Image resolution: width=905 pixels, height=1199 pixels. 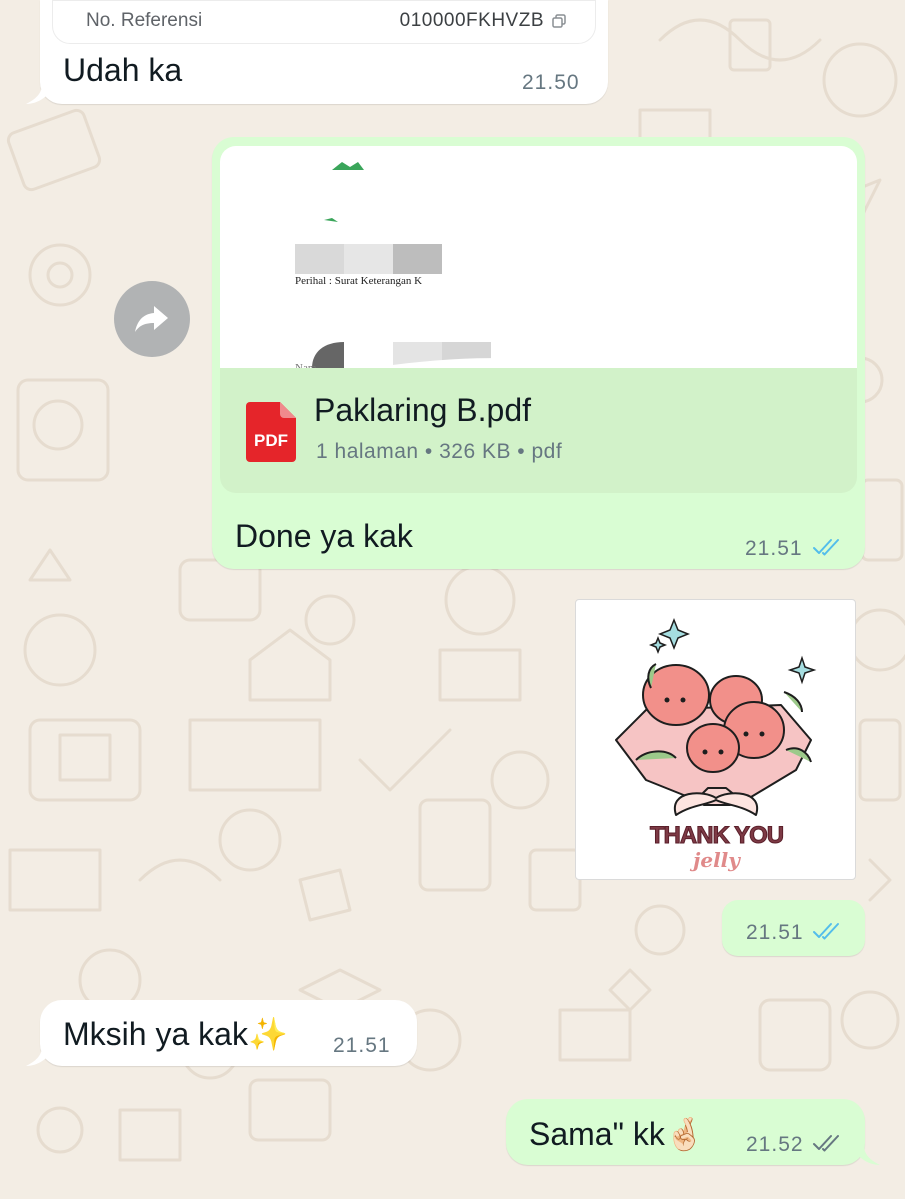 I want to click on document-info-panel, so click(x=538, y=430).